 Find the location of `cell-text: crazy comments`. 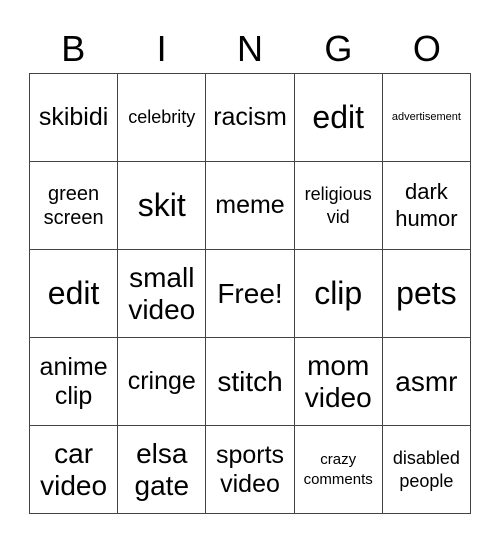

cell-text: crazy comments is located at coordinates (338, 469).